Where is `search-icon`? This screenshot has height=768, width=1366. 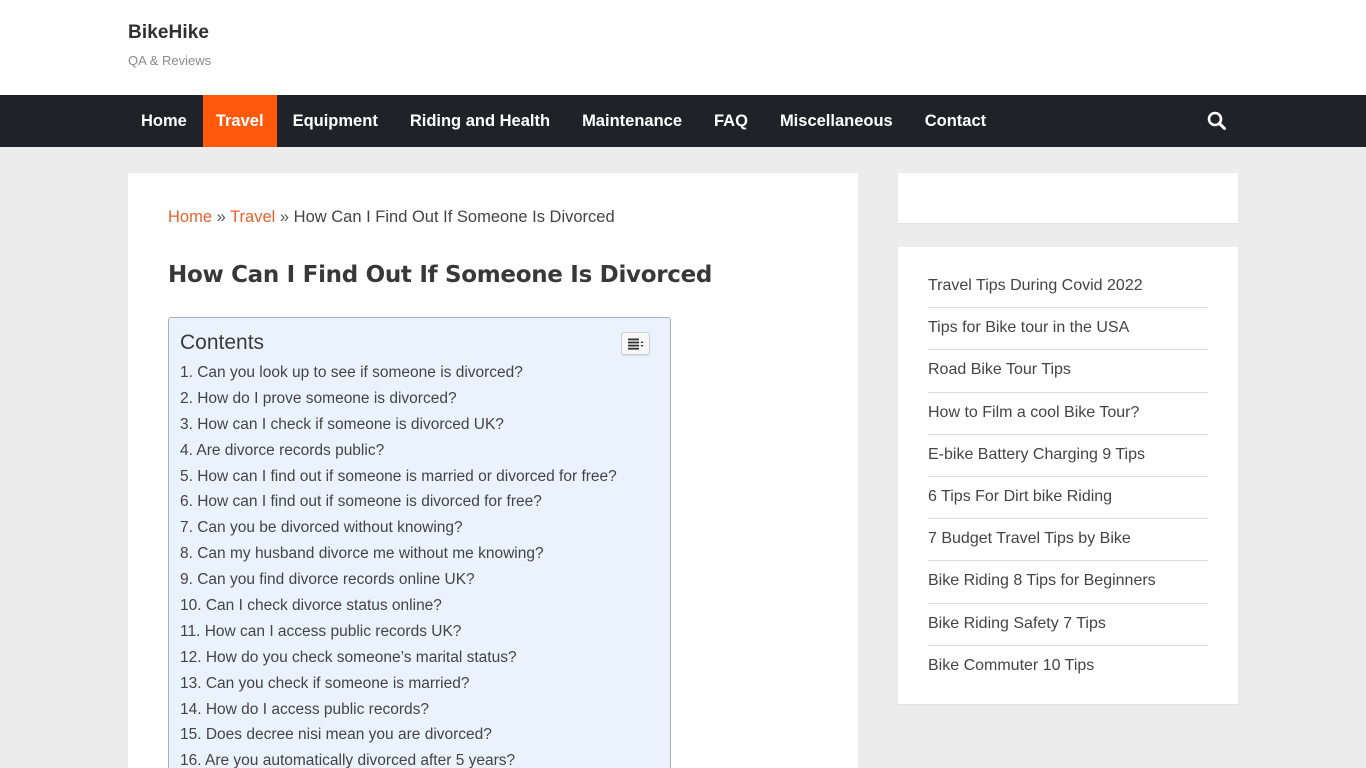
search-icon is located at coordinates (1216, 120).